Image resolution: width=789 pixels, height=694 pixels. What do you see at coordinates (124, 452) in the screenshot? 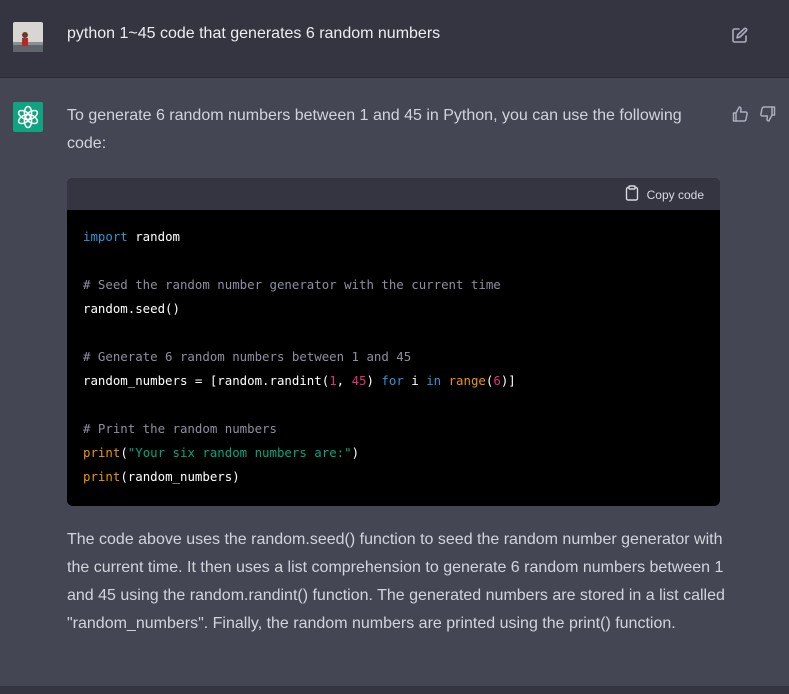
I see `code-token: (` at bounding box center [124, 452].